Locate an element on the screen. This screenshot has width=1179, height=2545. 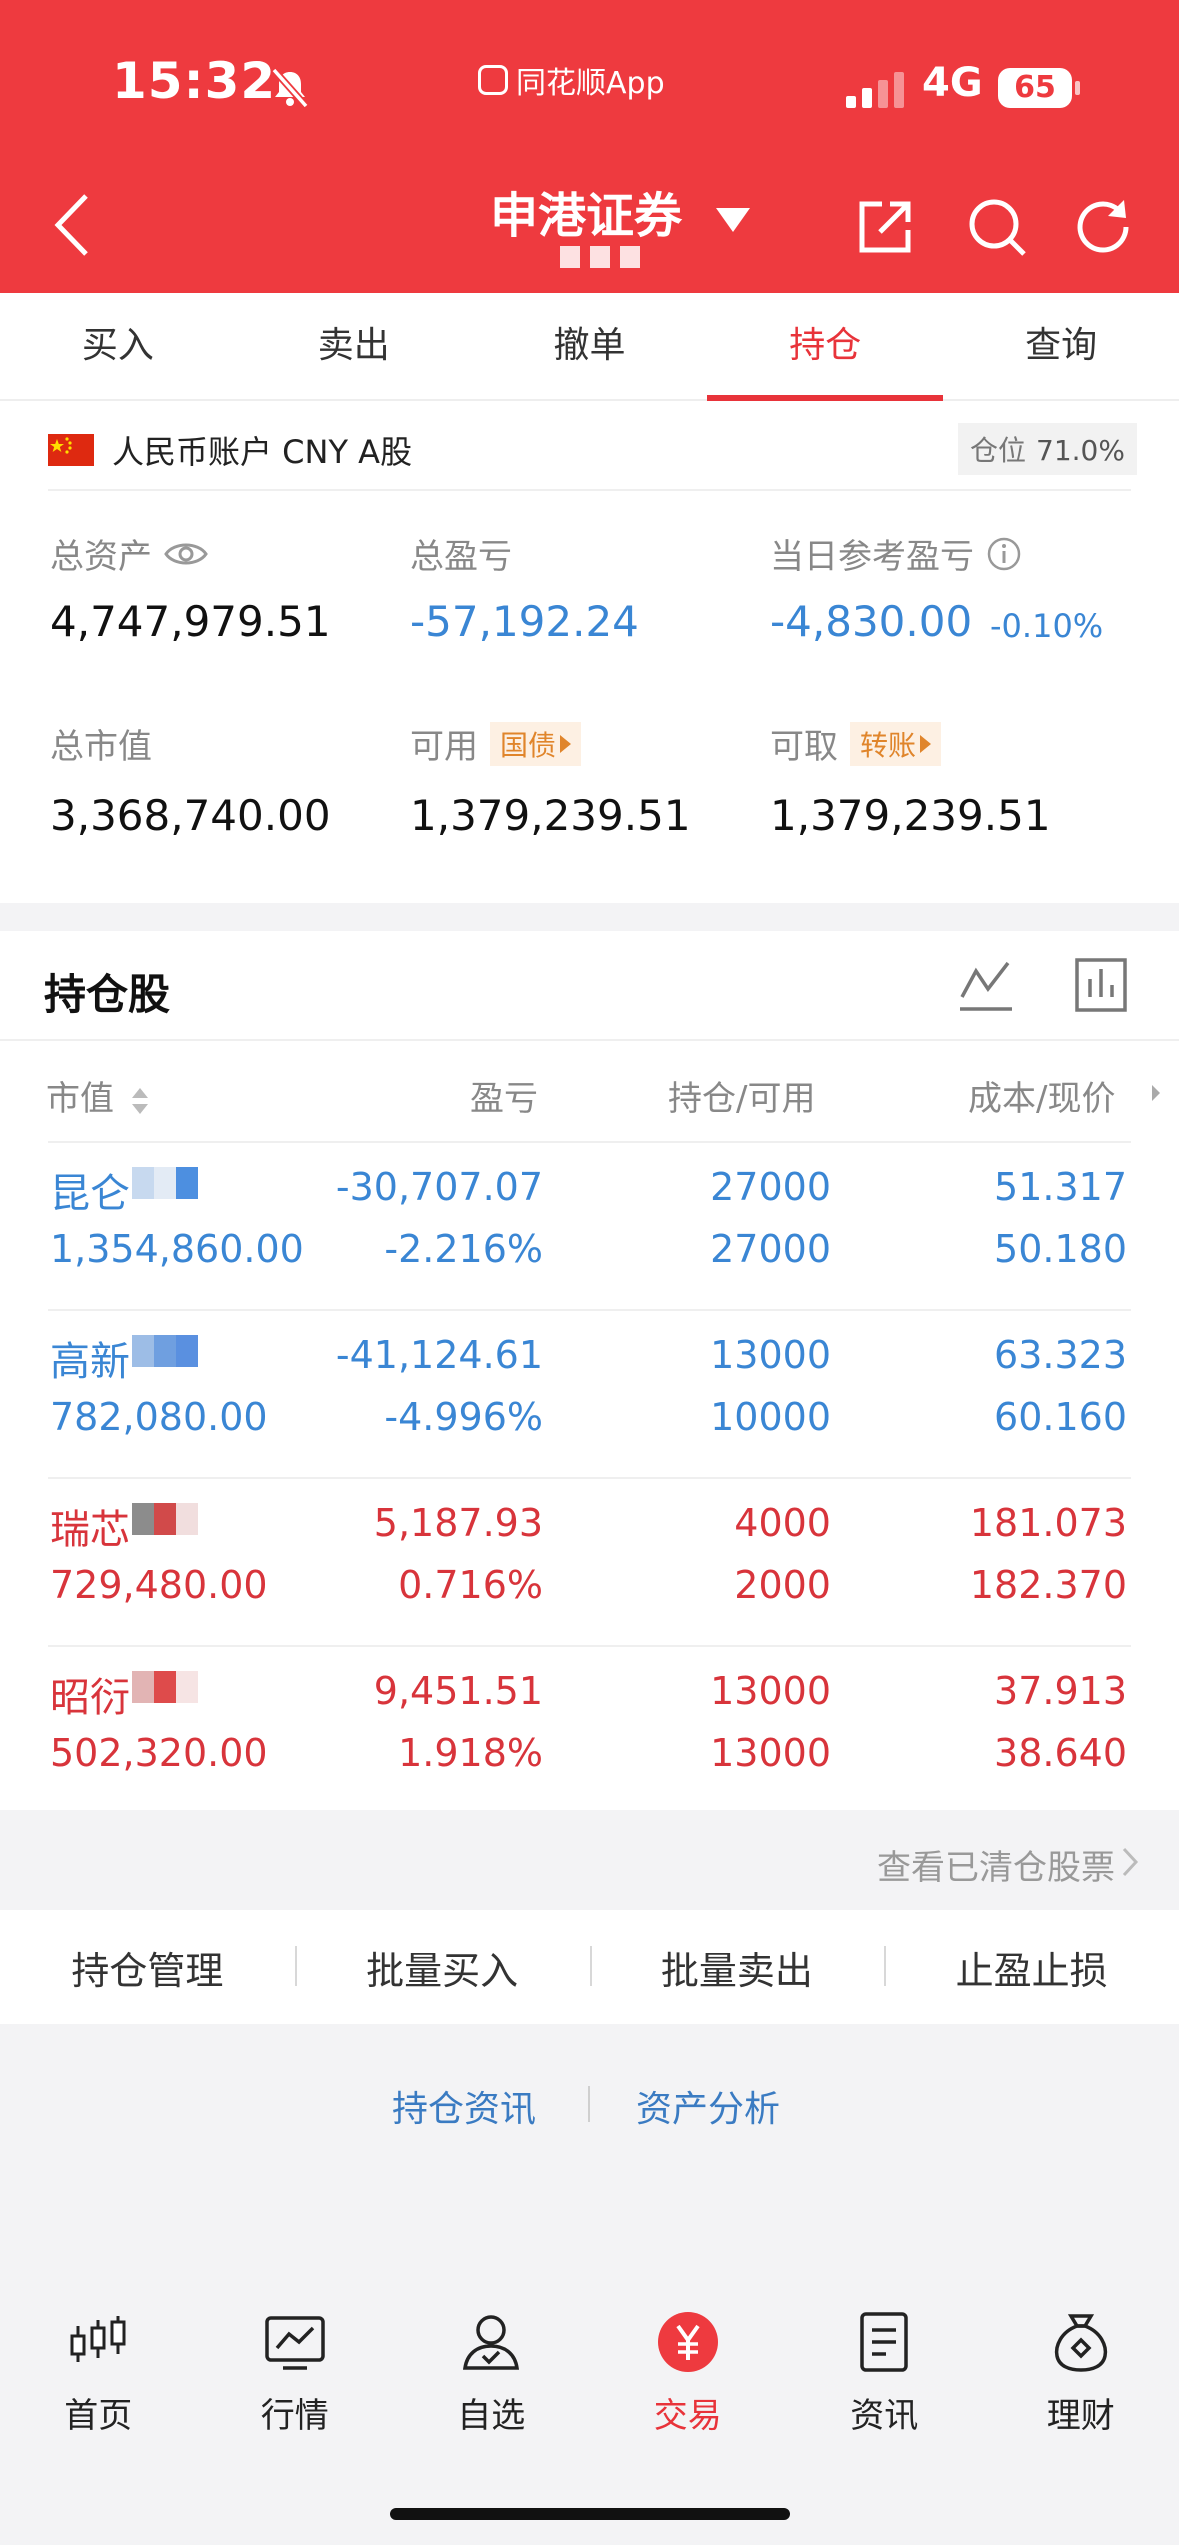
col-scroll-arrow-icon is located at coordinates (1156, 1093).